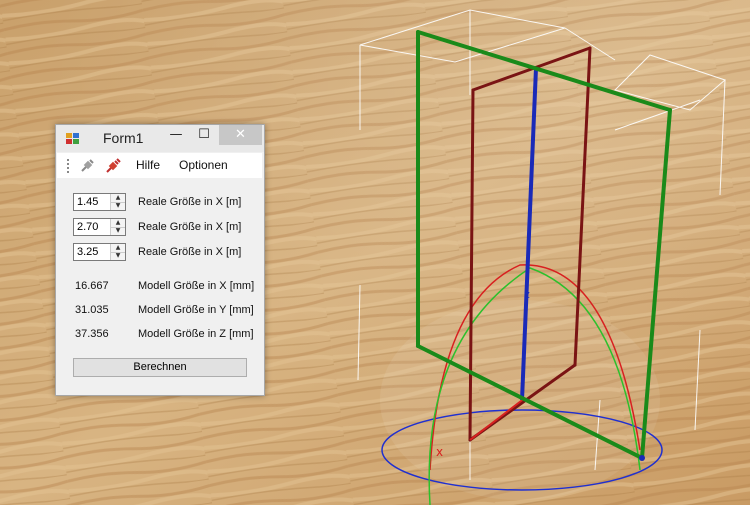 This screenshot has height=505, width=750. I want to click on size-x1-label: Reale Größe in X [m], so click(190, 202).